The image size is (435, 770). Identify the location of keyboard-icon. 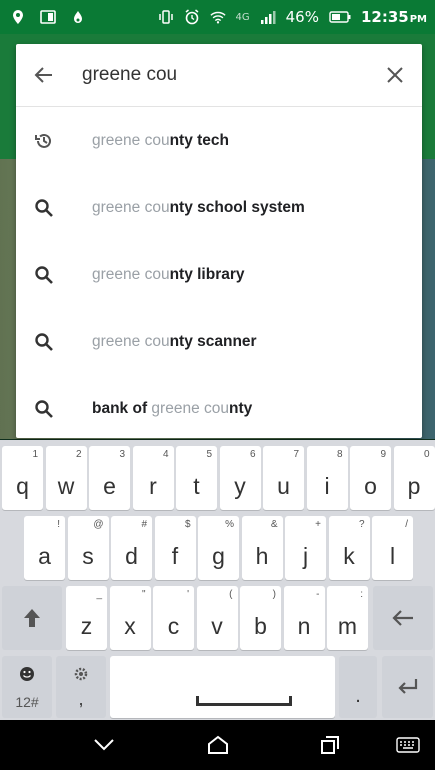
(408, 745).